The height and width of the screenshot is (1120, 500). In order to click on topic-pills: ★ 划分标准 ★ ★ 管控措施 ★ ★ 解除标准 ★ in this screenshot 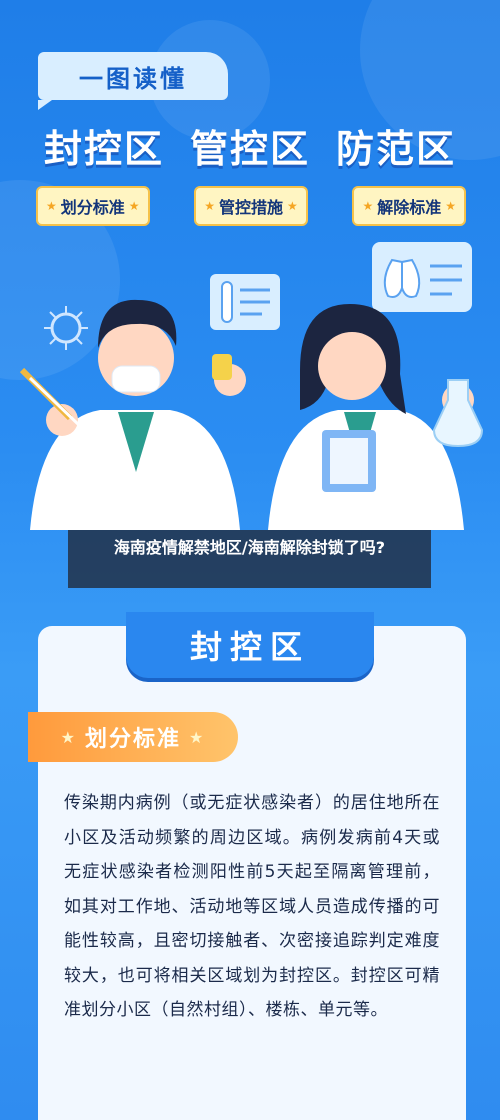, I will do `click(251, 206)`.